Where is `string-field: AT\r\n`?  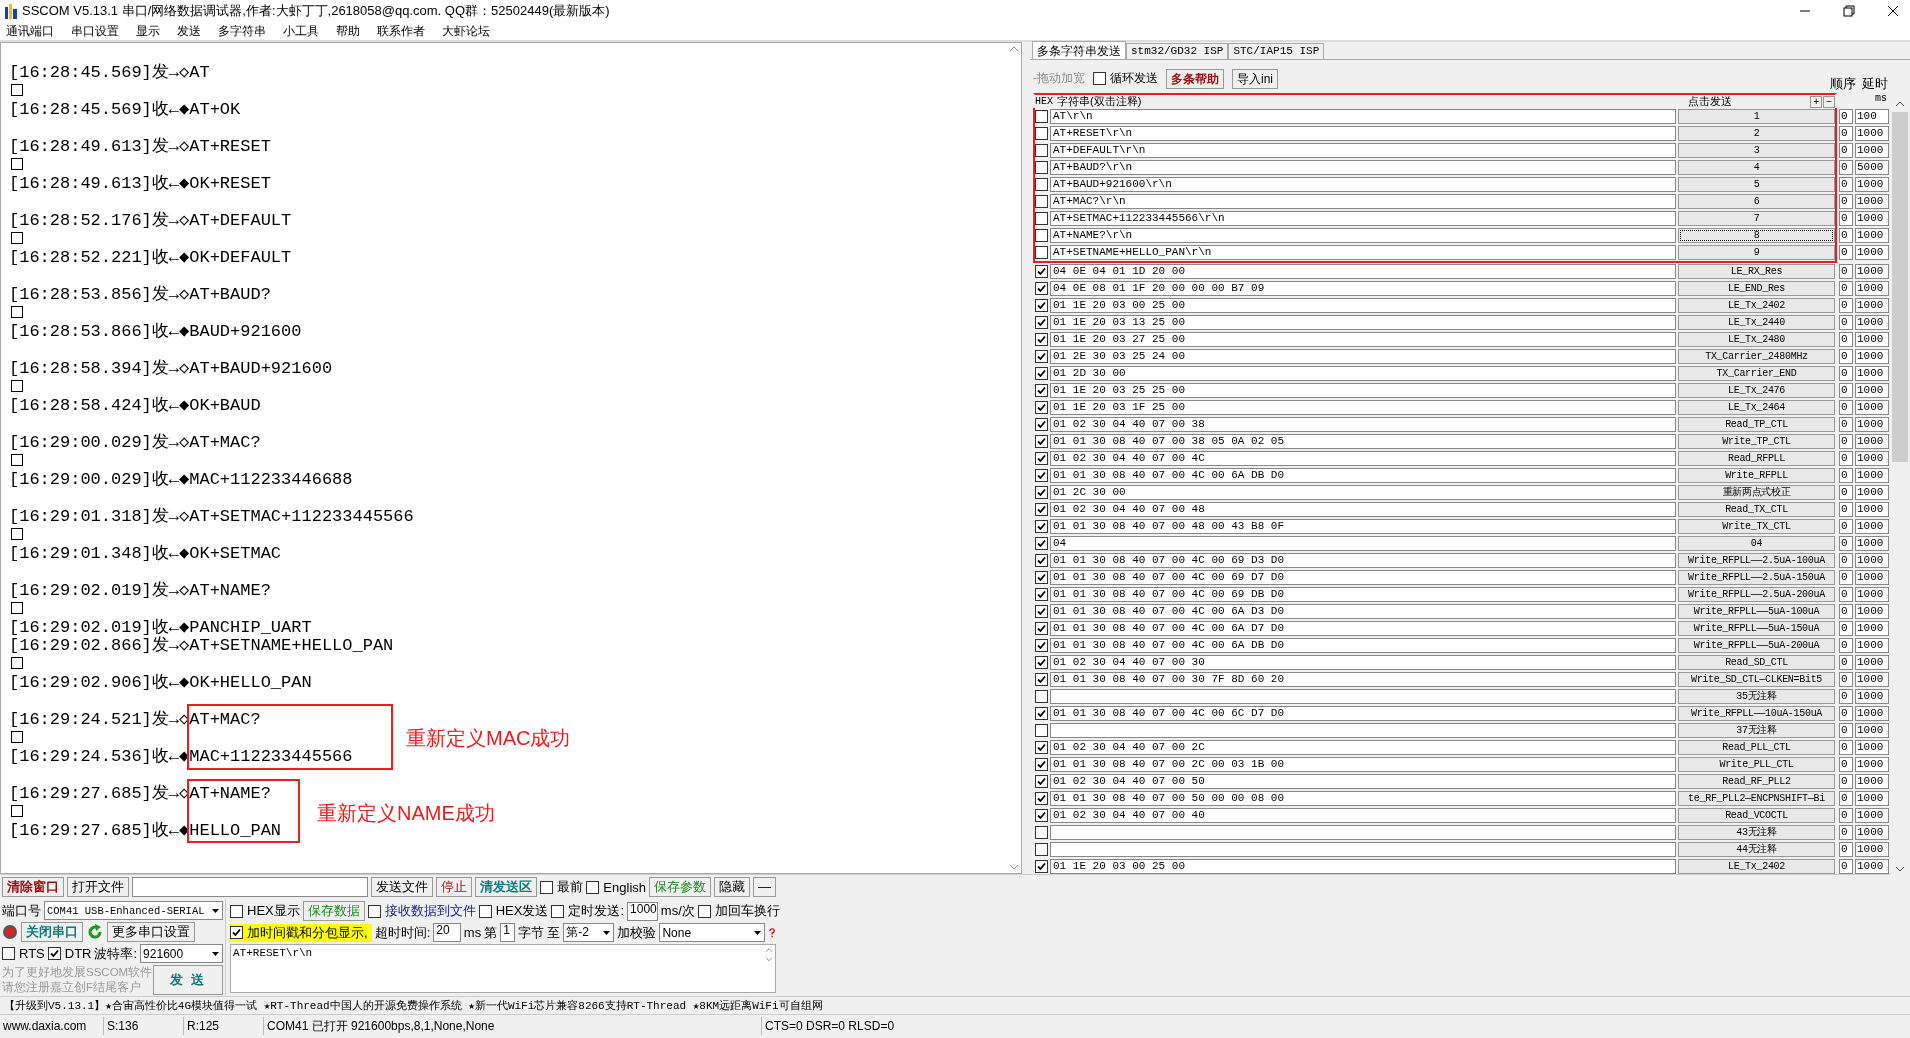 string-field: AT\r\n is located at coordinates (1363, 116).